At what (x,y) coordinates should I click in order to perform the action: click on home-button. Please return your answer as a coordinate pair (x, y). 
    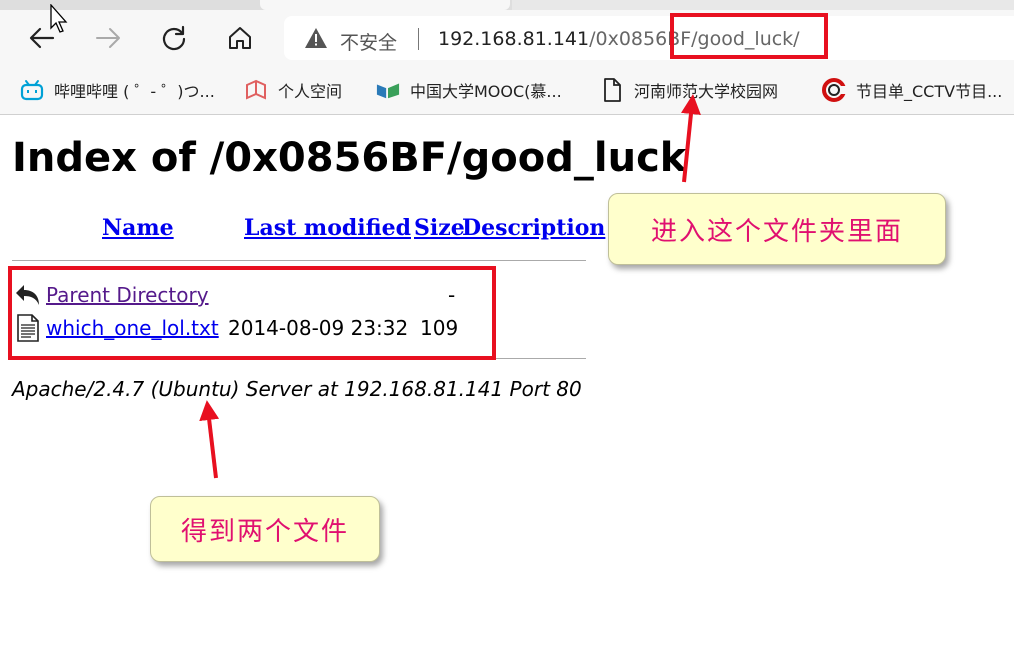
    Looking at the image, I should click on (240, 38).